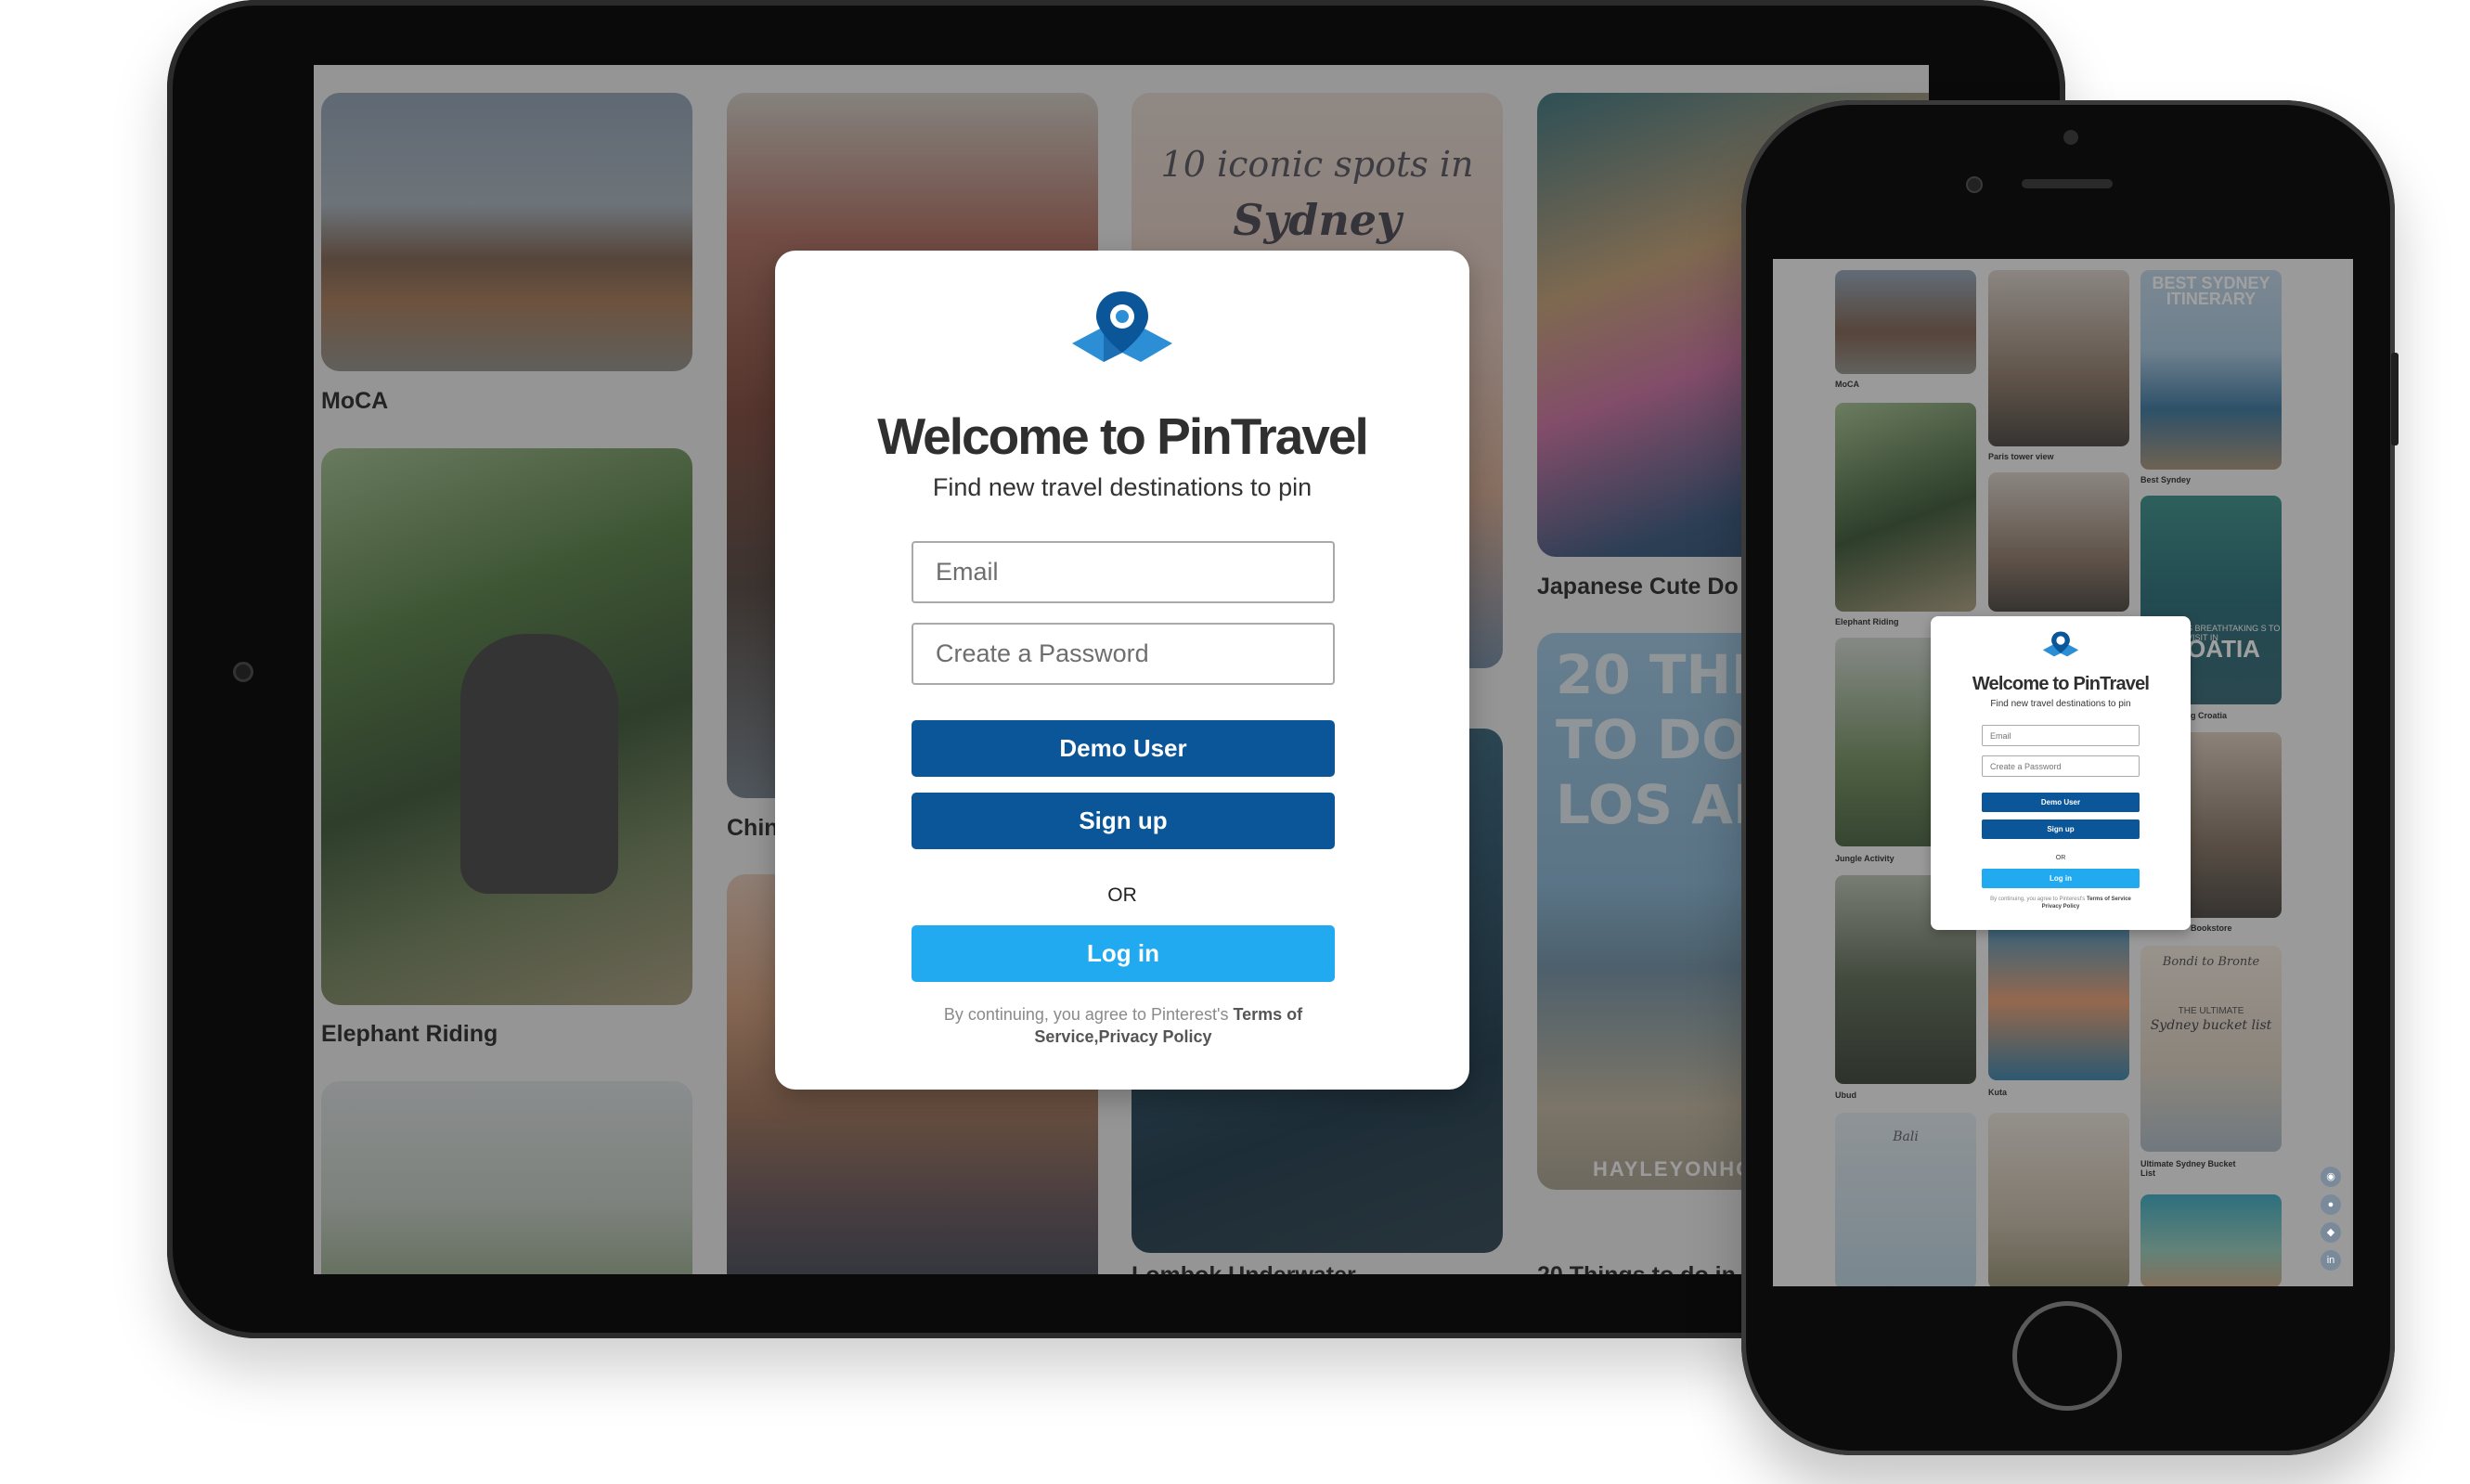  Describe the element at coordinates (2109, 900) in the screenshot. I see `terms-of-service-link: Terms of Service` at that location.